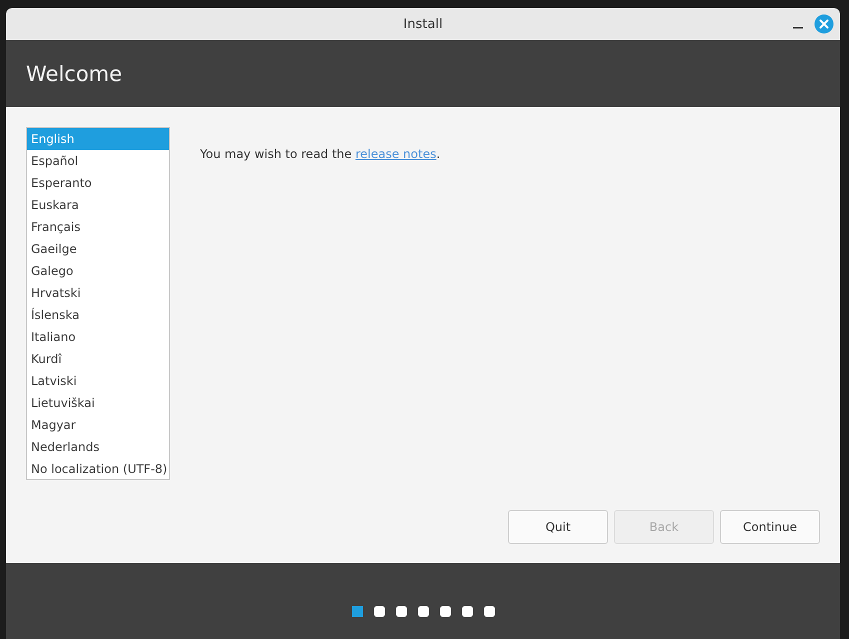 Image resolution: width=849 pixels, height=639 pixels. Describe the element at coordinates (74, 74) in the screenshot. I see `page-title: Welcome` at that location.